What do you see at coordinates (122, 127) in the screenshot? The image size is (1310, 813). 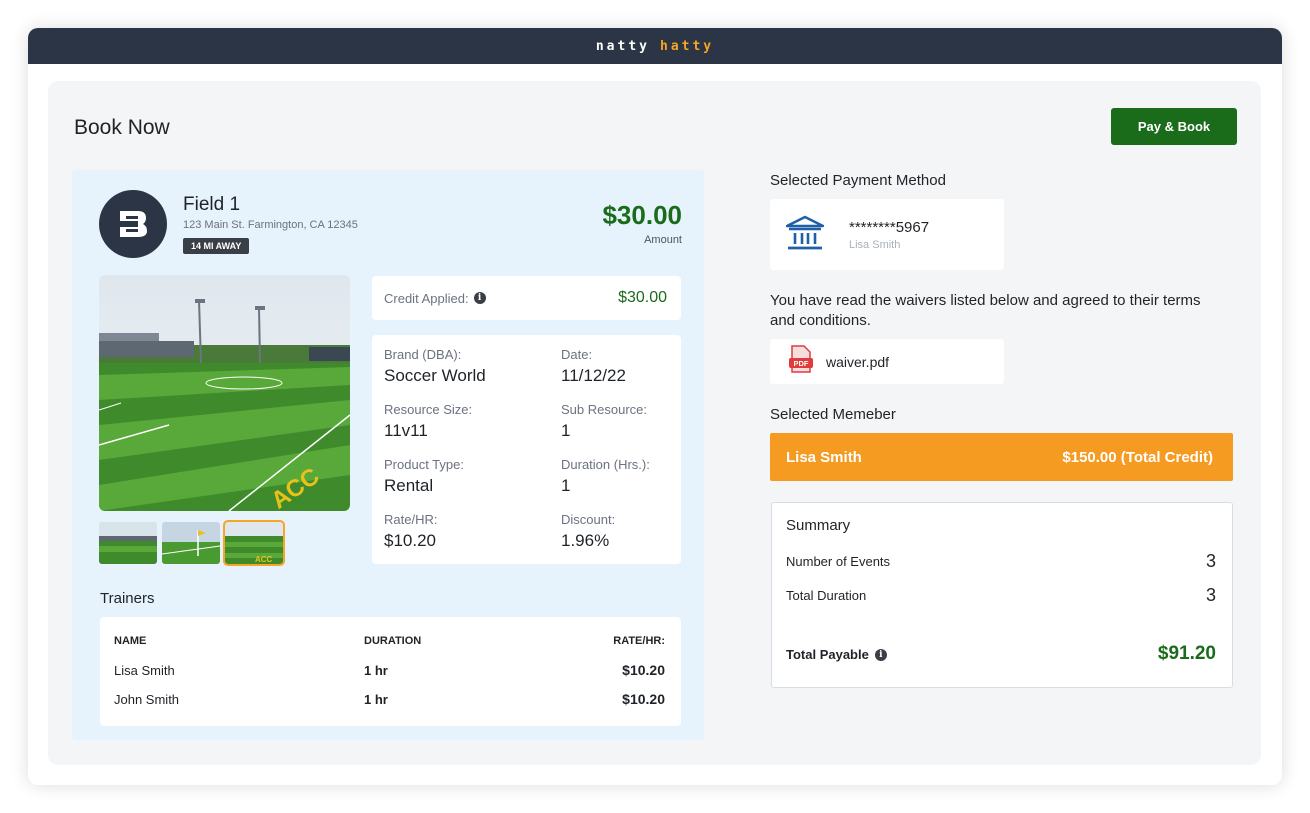 I see `page-title: Book Now` at bounding box center [122, 127].